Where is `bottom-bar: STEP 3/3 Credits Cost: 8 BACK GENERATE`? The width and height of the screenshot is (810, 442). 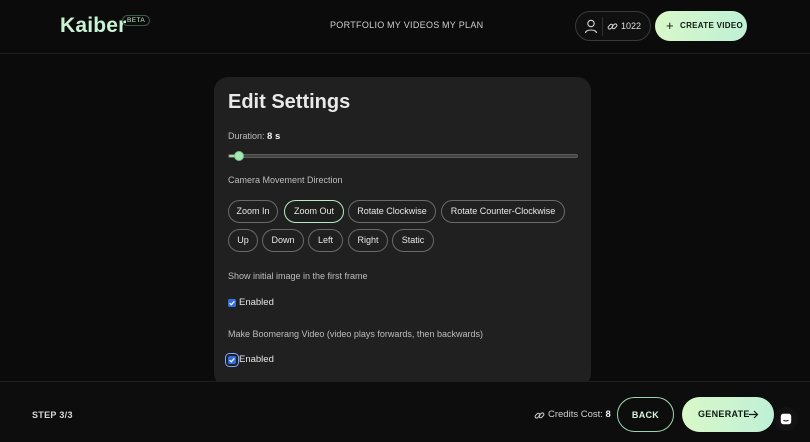
bottom-bar: STEP 3/3 Credits Cost: 8 BACK GENERATE is located at coordinates (405, 411).